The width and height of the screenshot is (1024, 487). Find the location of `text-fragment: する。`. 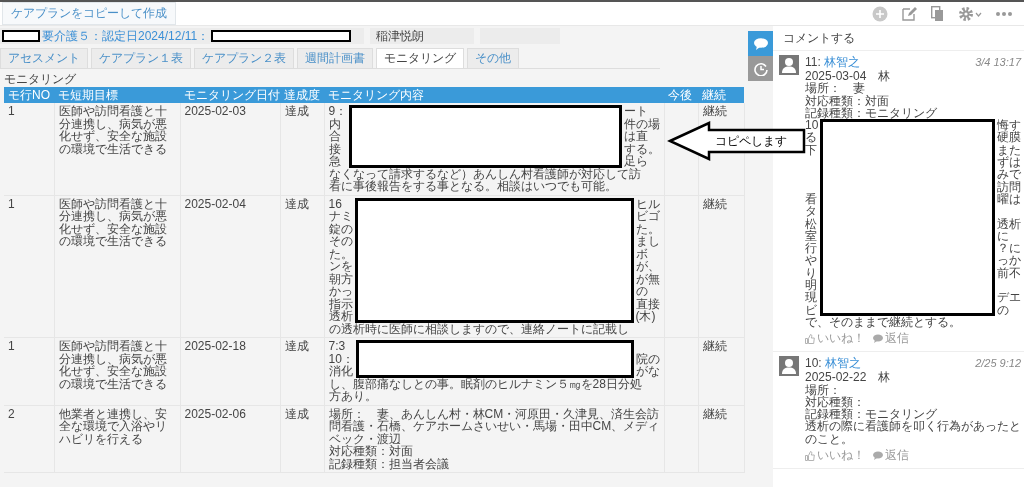

text-fragment: する。 is located at coordinates (641, 148).